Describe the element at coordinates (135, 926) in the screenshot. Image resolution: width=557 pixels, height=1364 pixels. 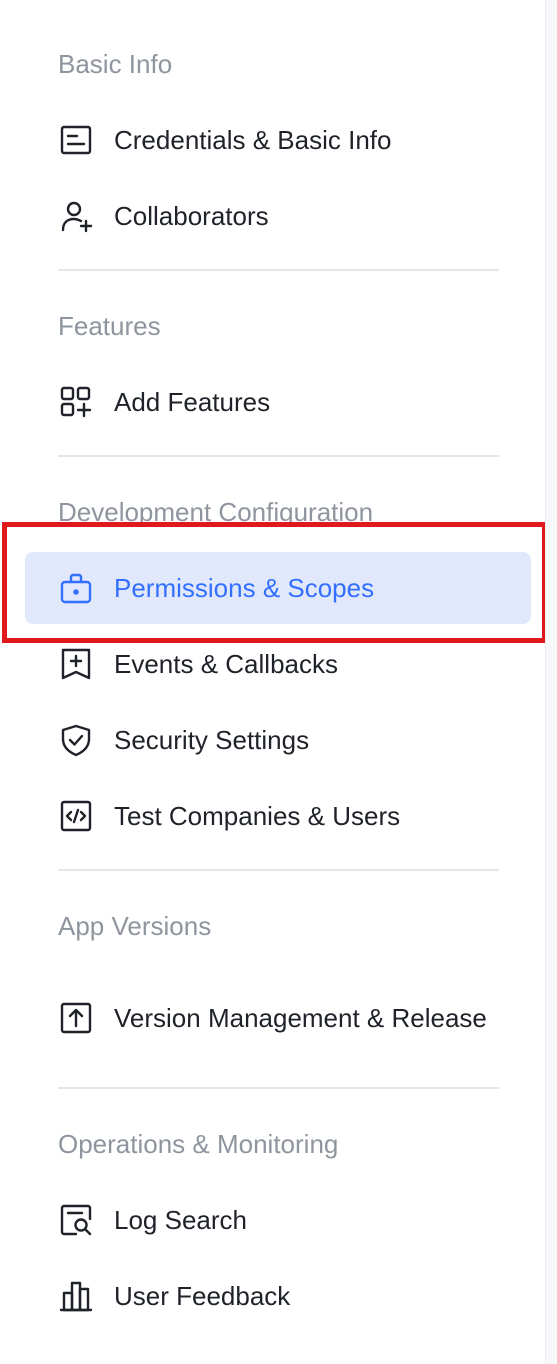
I see `section-title-app-versions: App Versions` at that location.